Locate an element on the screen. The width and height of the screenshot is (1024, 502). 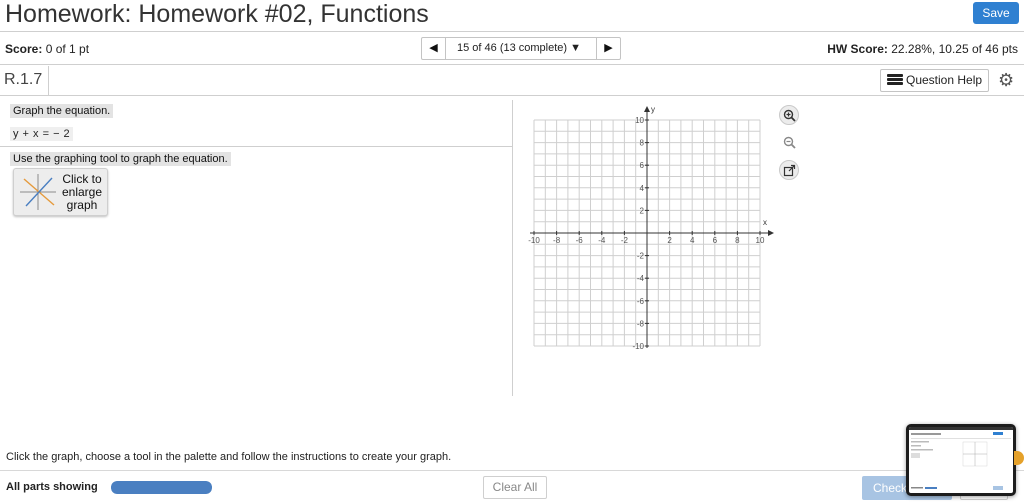
x-tick-label: -2 is located at coordinates (625, 240).